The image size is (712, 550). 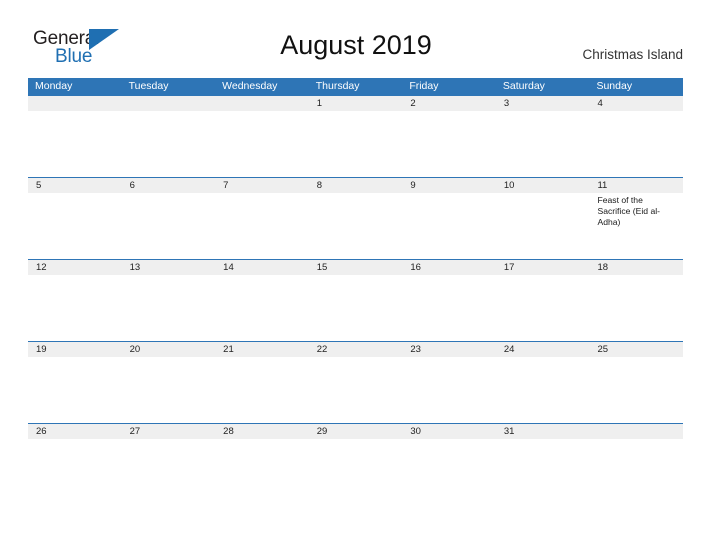 I want to click on week-day-numbers: 1 2 3 4, so click(x=355, y=103).